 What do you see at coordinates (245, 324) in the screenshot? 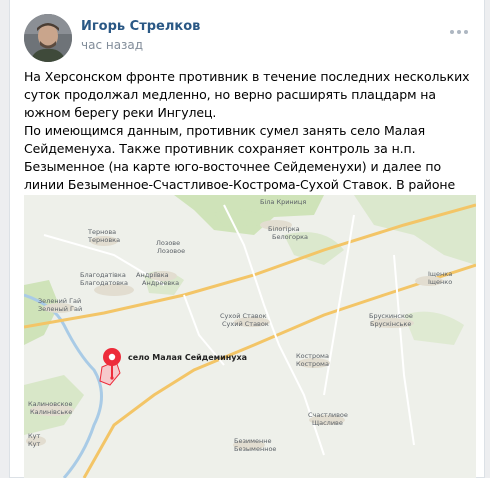
I see `place-sukhoi-stavok-sub: Сухий Ставок` at bounding box center [245, 324].